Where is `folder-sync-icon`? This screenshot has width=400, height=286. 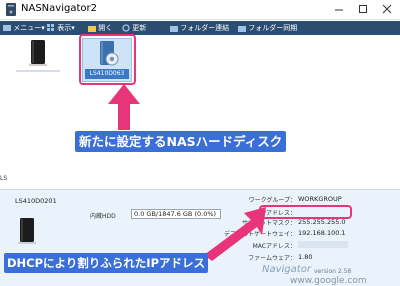
folder-sync-icon is located at coordinates (242, 29).